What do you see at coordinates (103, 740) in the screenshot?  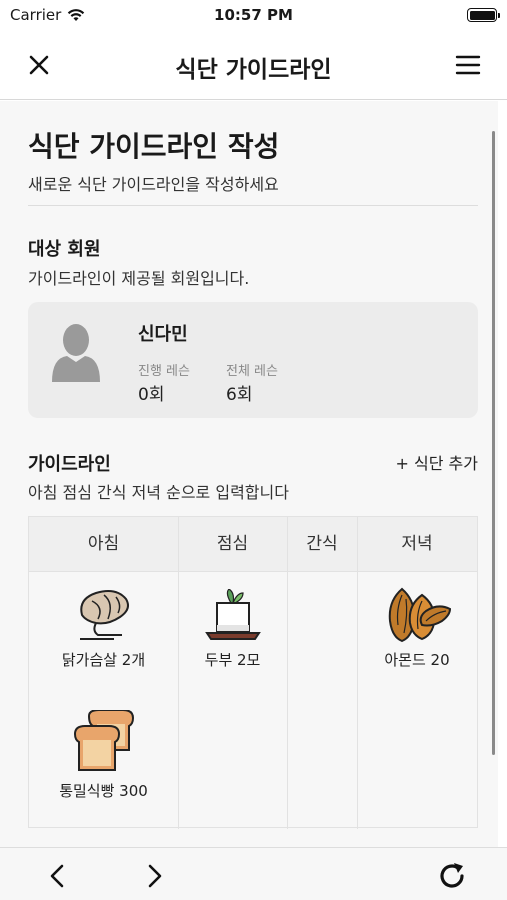 I see `bread-icon` at bounding box center [103, 740].